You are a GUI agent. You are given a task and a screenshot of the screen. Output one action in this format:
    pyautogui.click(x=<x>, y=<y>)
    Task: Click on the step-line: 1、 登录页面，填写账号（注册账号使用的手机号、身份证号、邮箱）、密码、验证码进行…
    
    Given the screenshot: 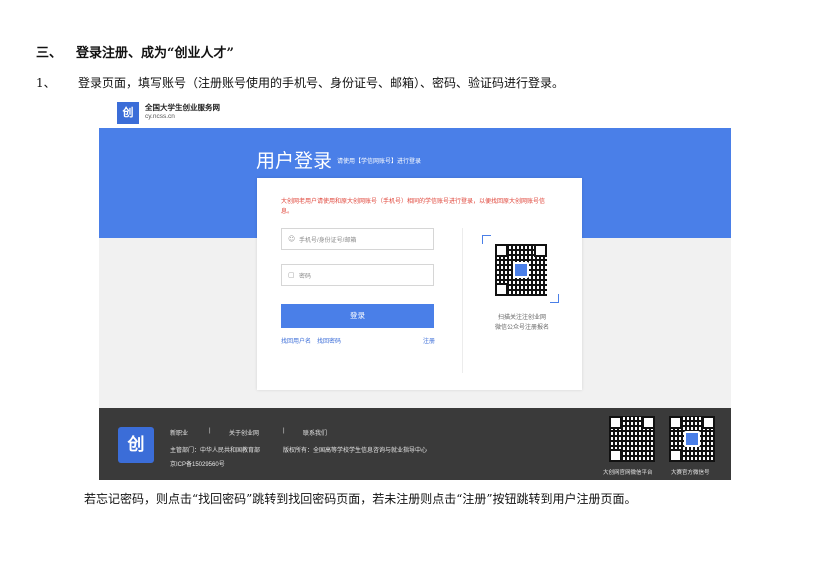 What is the action you would take?
    pyautogui.click(x=300, y=82)
    